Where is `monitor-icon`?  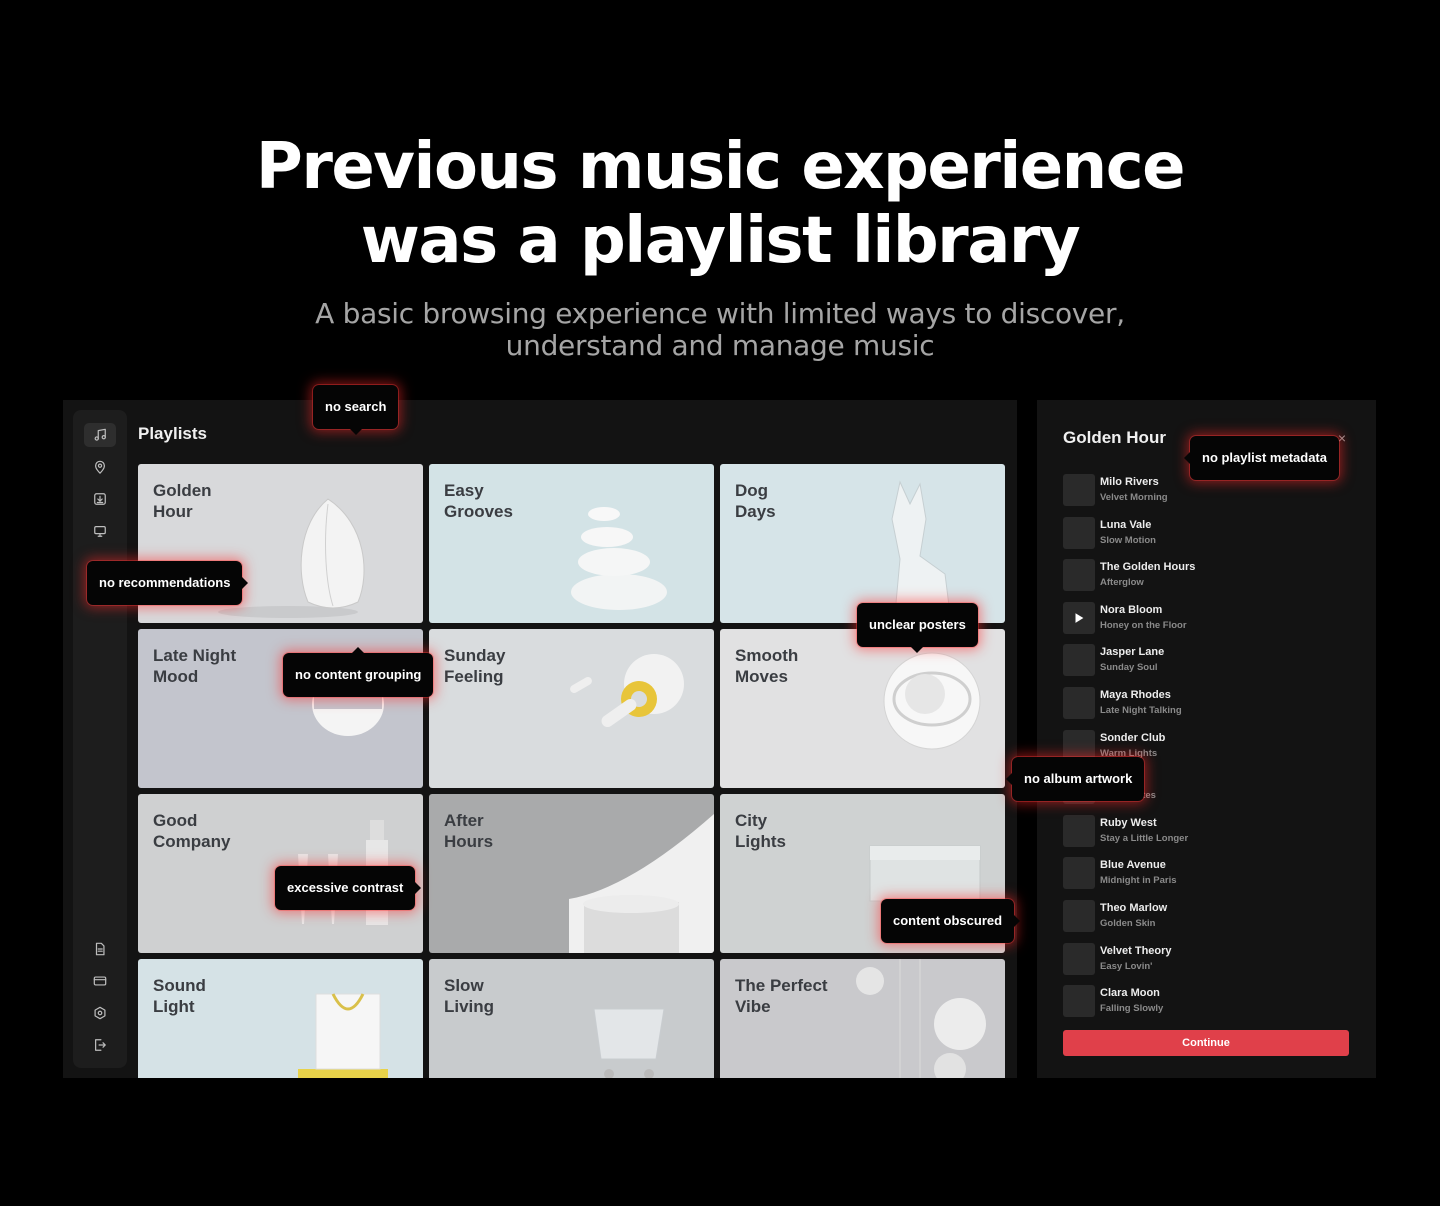 monitor-icon is located at coordinates (100, 531).